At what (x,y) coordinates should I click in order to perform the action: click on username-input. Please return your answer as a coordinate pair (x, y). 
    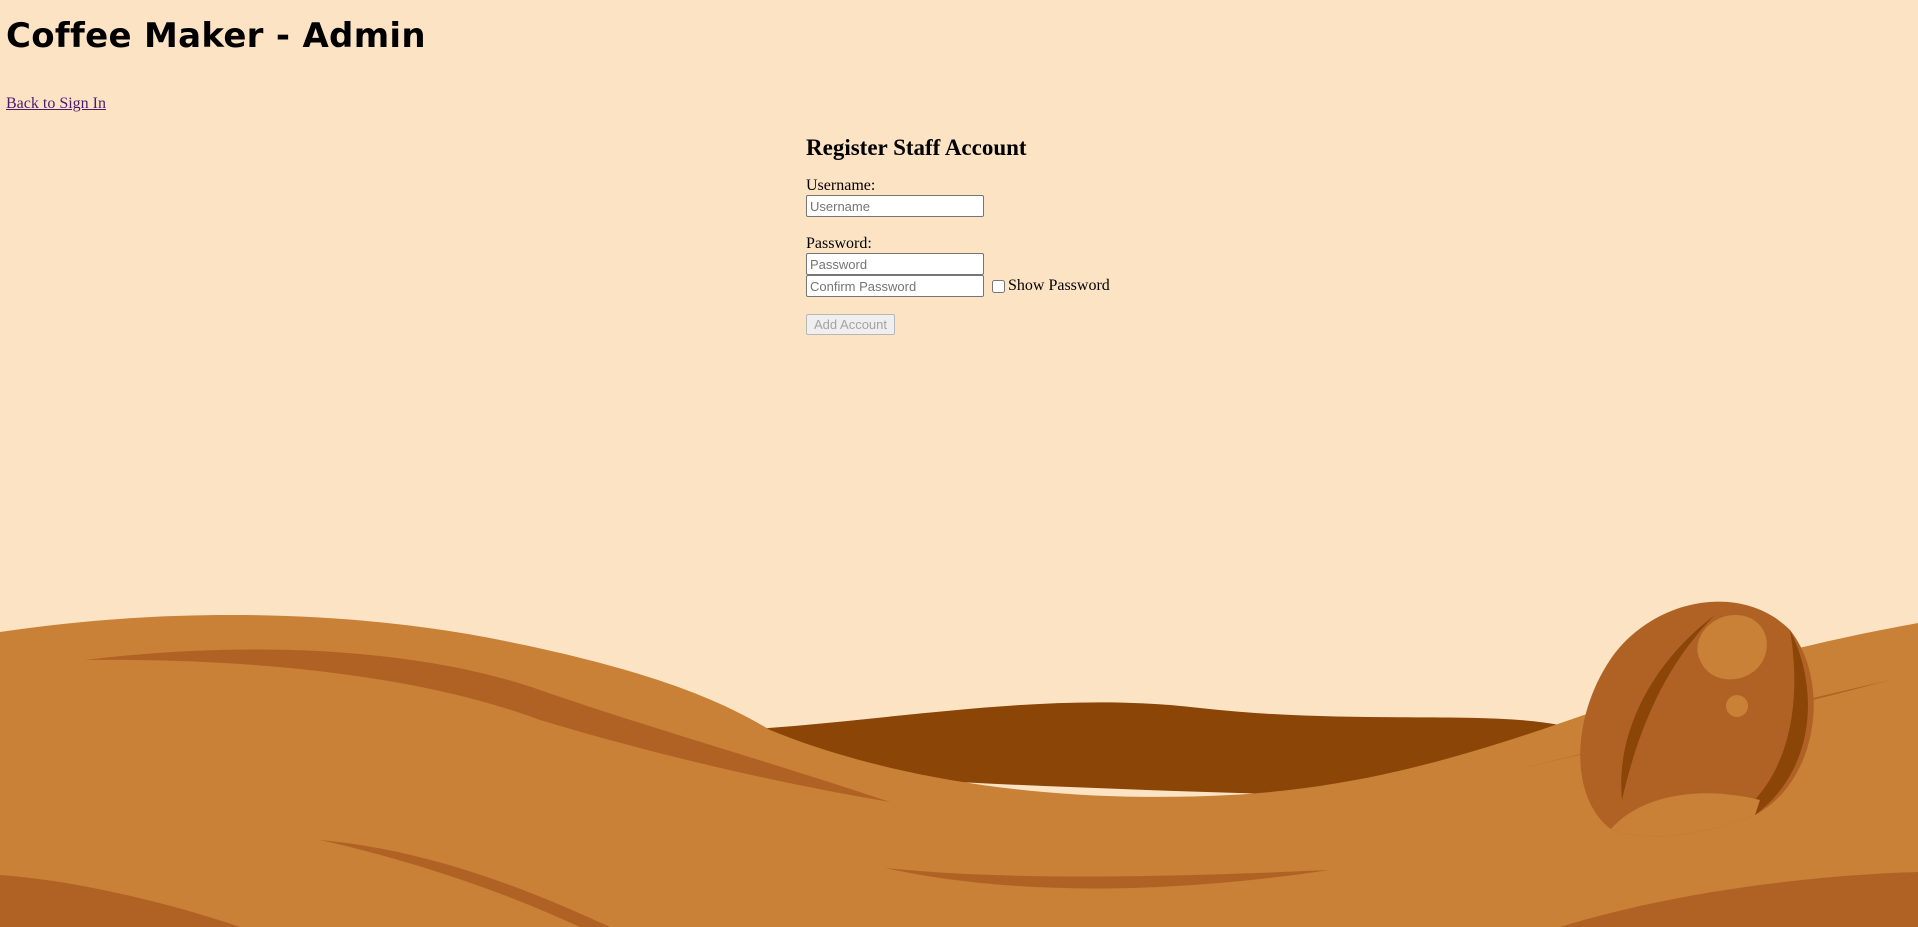
    Looking at the image, I should click on (895, 206).